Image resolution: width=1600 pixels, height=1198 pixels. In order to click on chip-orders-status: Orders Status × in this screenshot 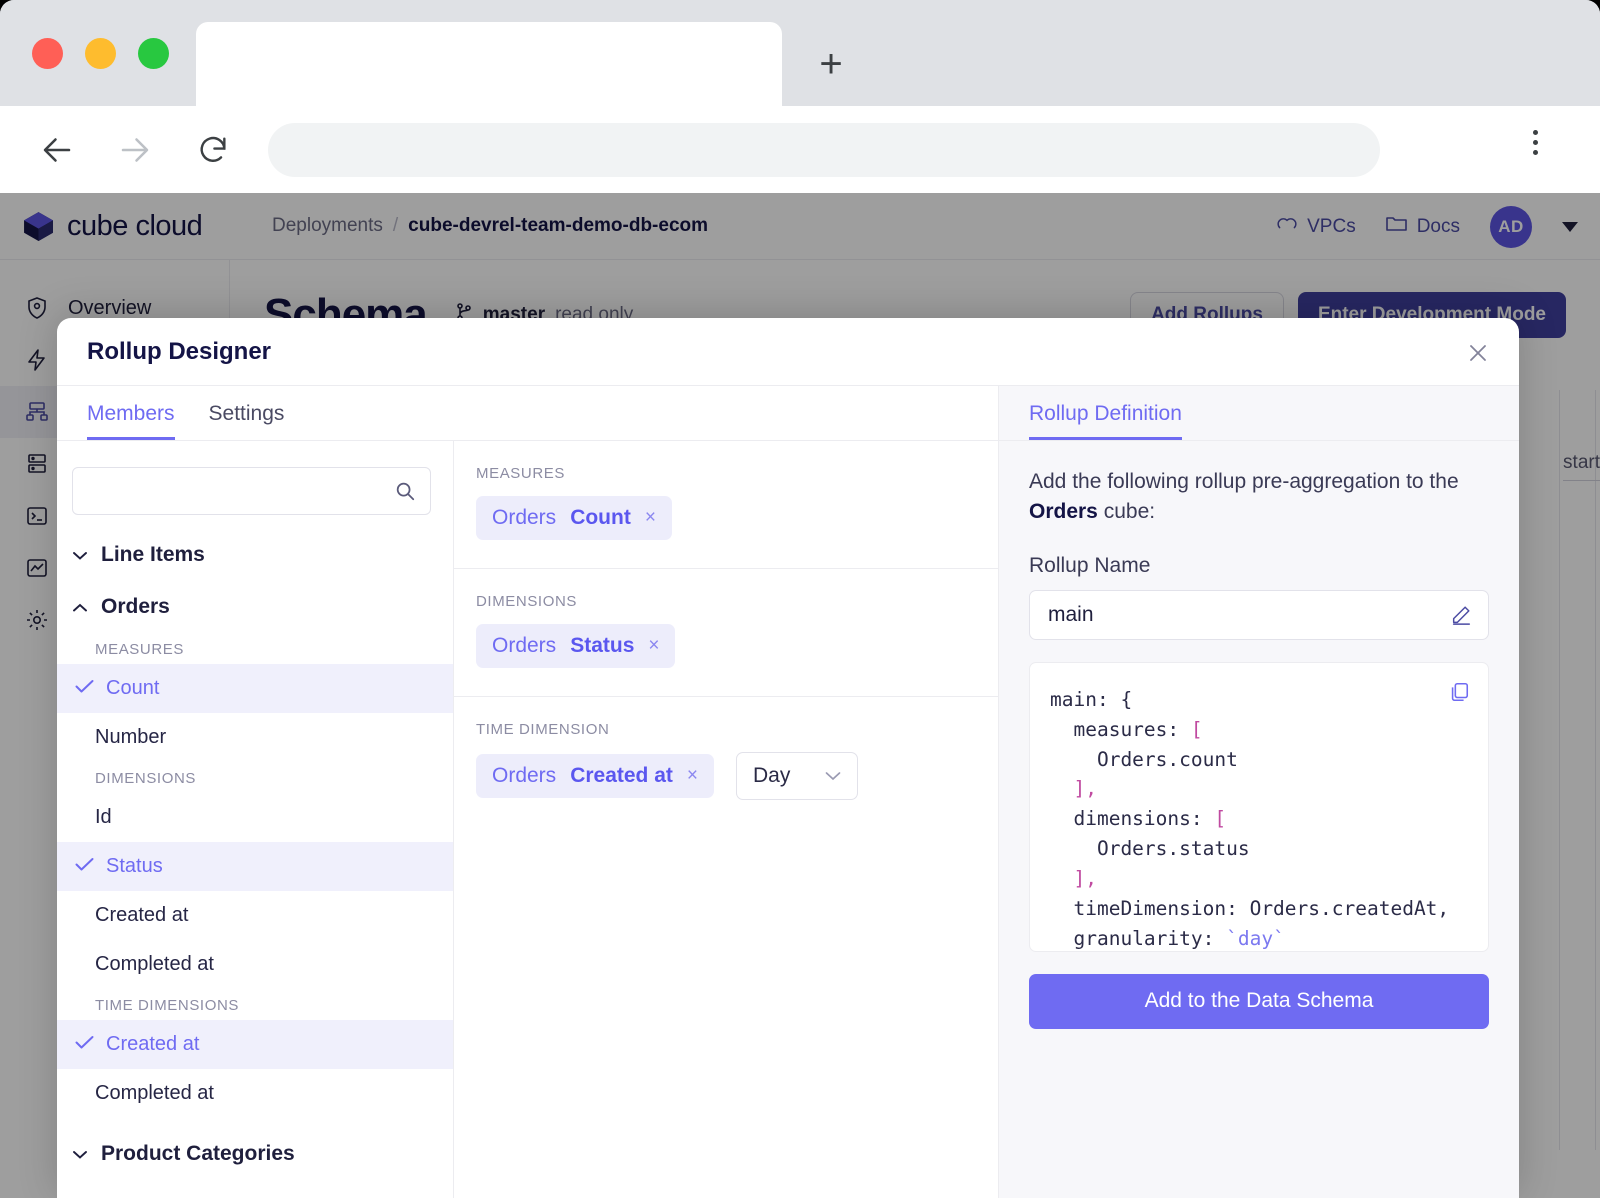, I will do `click(576, 646)`.